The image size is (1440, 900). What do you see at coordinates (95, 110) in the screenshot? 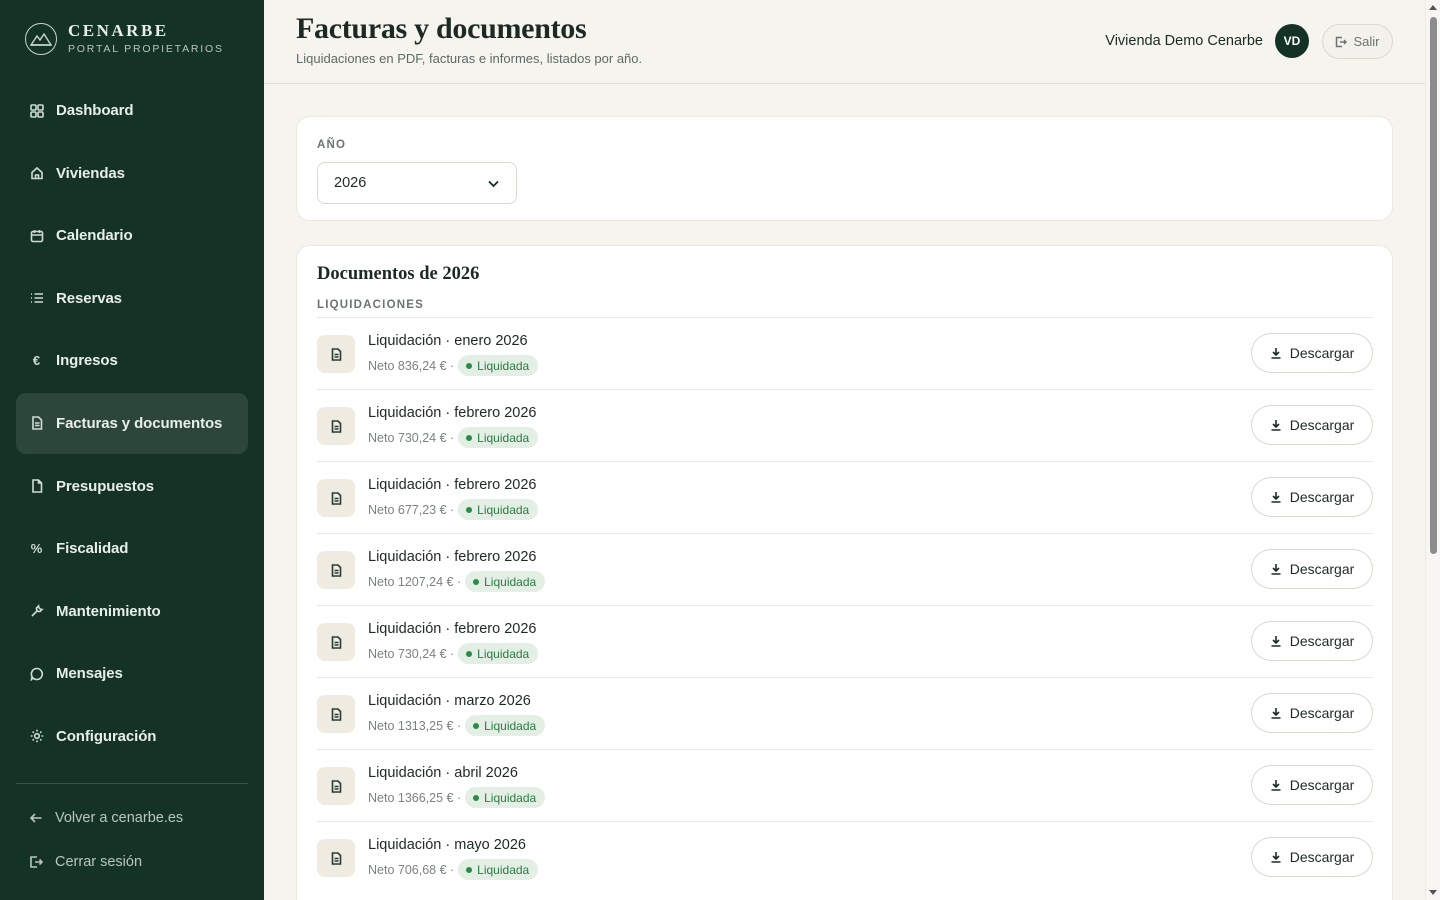
I see `sidebar-item-label: Dashboard` at bounding box center [95, 110].